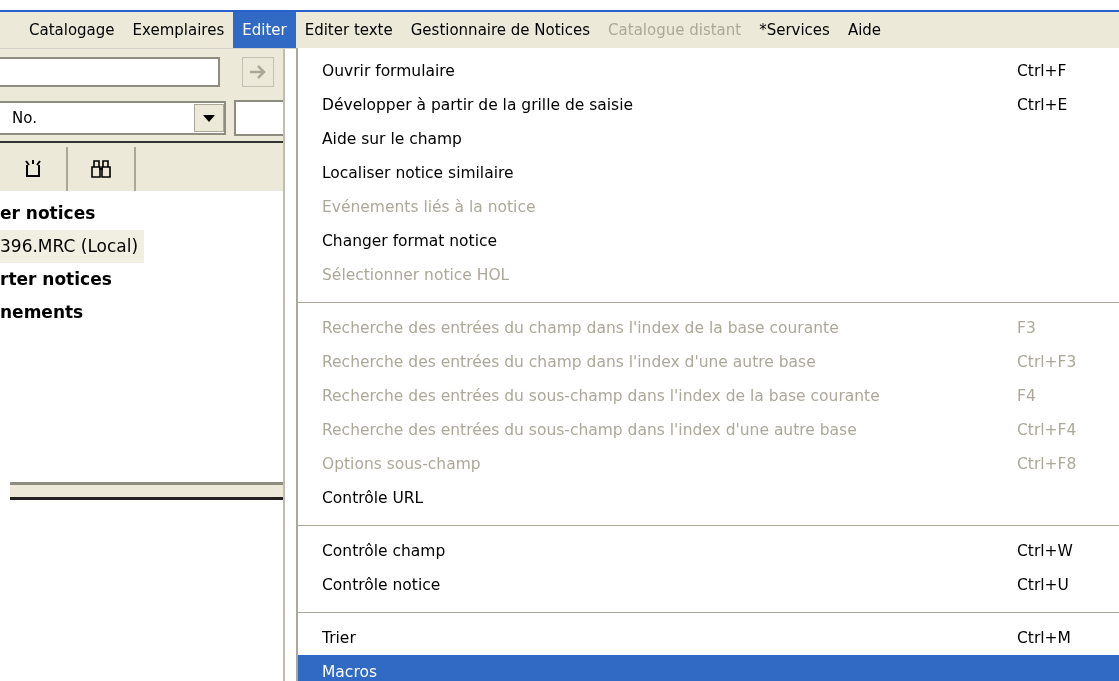 Image resolution: width=1119 pixels, height=681 pixels. Describe the element at coordinates (1047, 464) in the screenshot. I see `shortcut-label: Ctrl+F8` at that location.